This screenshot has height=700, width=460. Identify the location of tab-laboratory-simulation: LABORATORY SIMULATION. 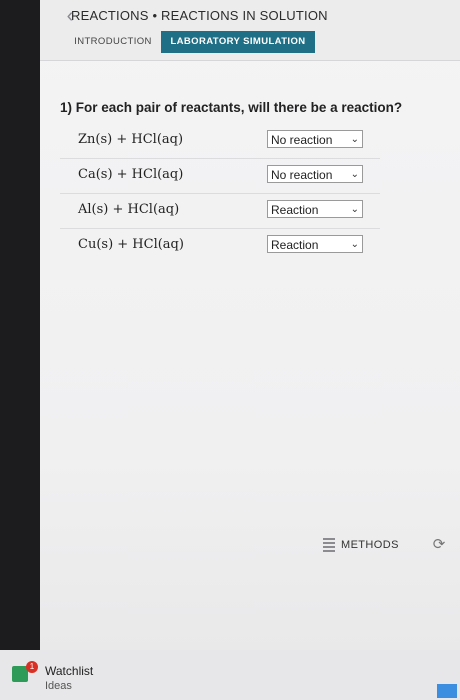
(238, 42).